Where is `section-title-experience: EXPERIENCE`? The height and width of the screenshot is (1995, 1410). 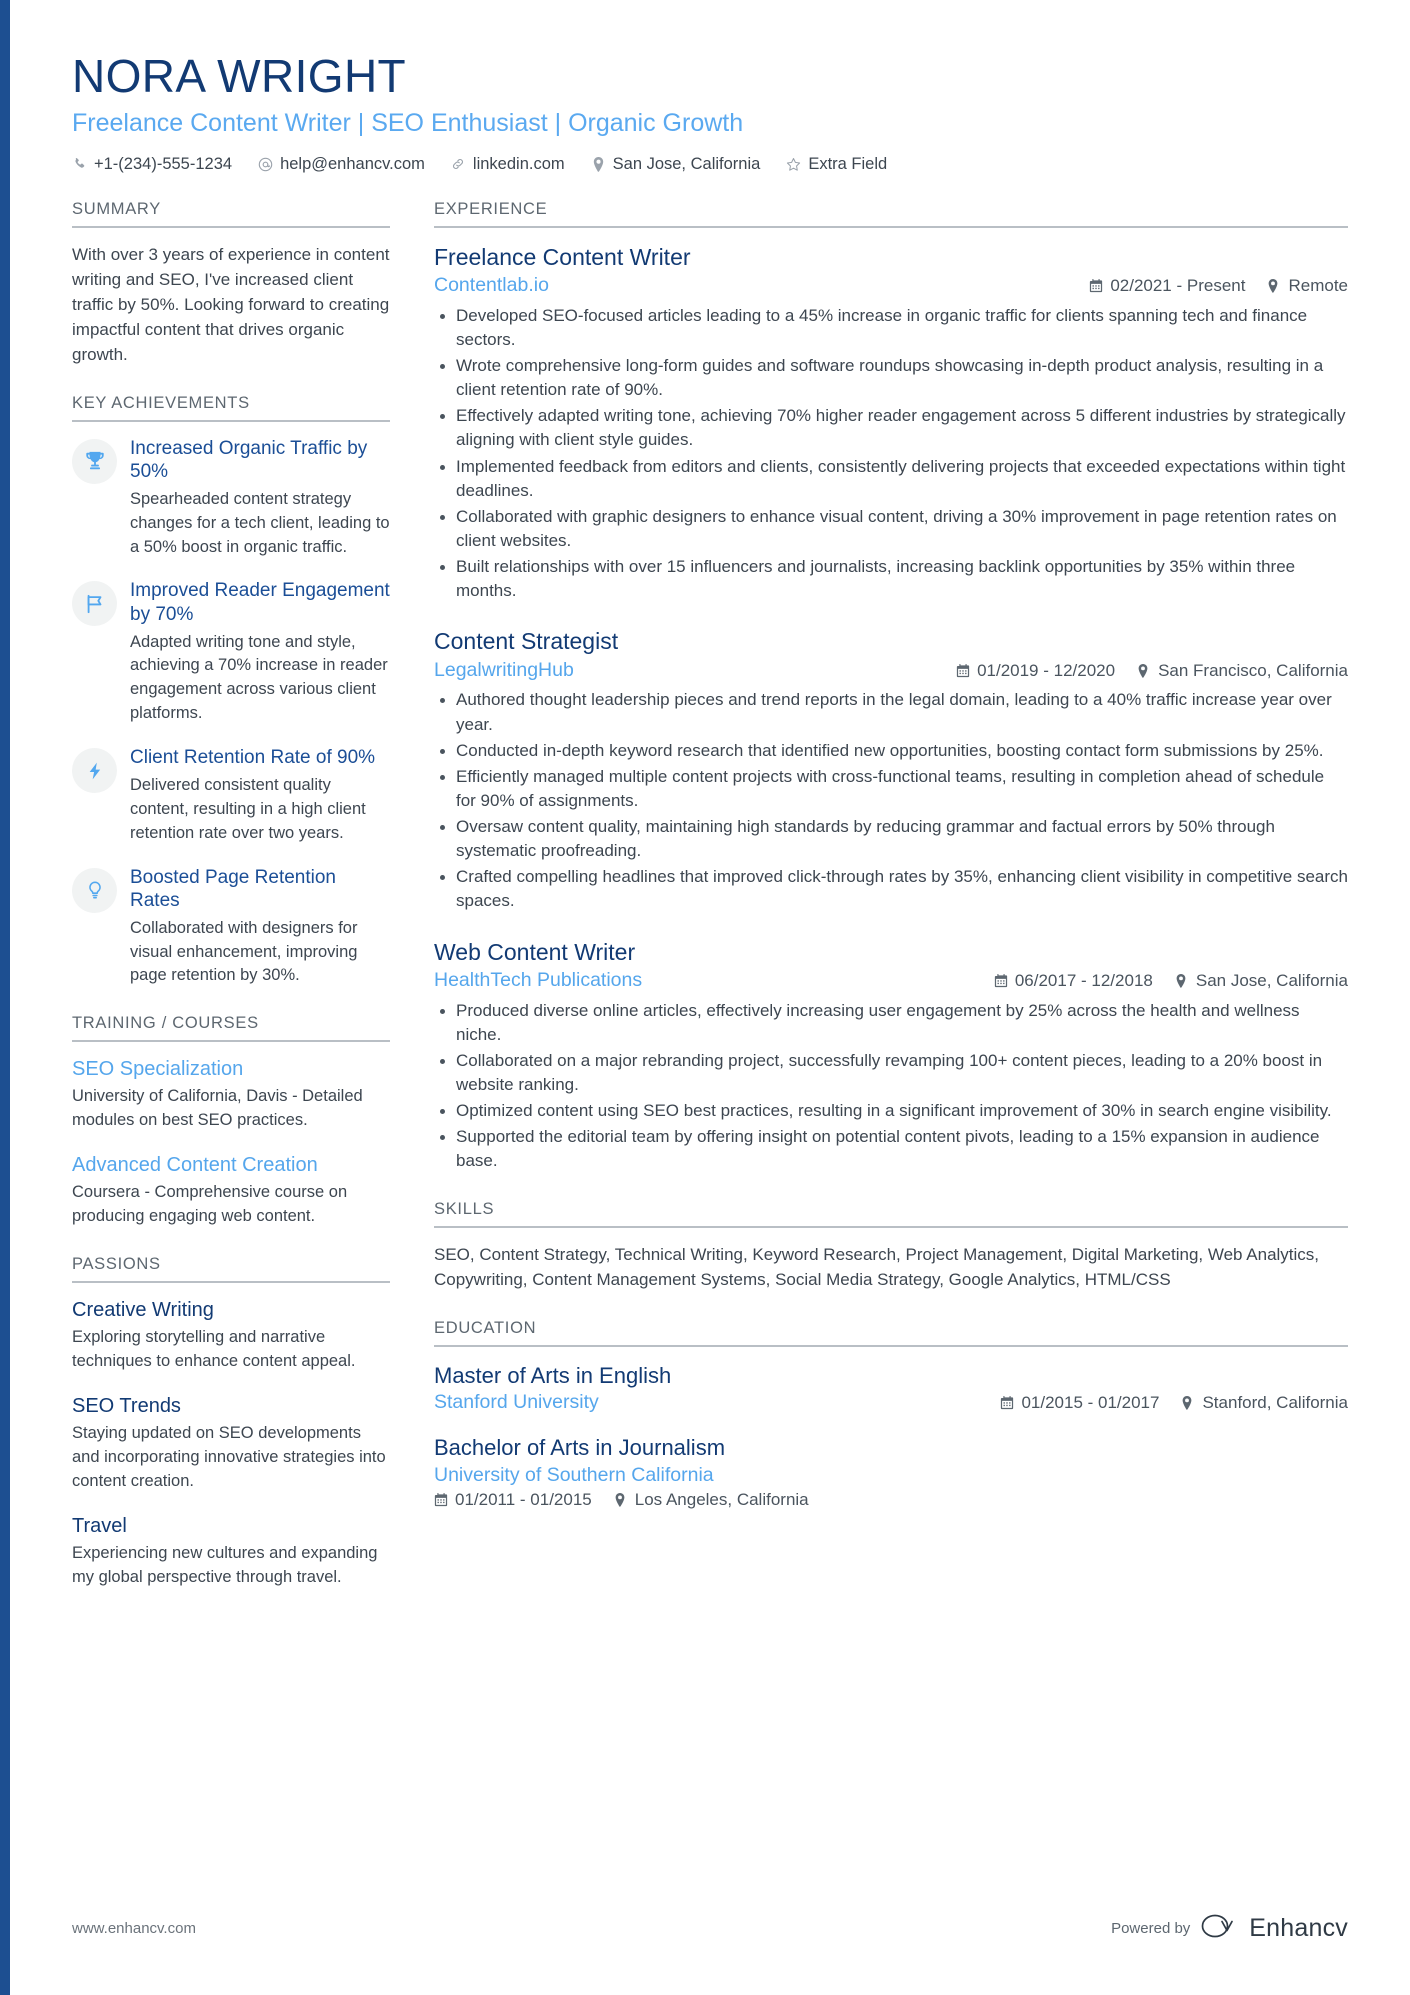
section-title-experience: EXPERIENCE is located at coordinates (891, 214).